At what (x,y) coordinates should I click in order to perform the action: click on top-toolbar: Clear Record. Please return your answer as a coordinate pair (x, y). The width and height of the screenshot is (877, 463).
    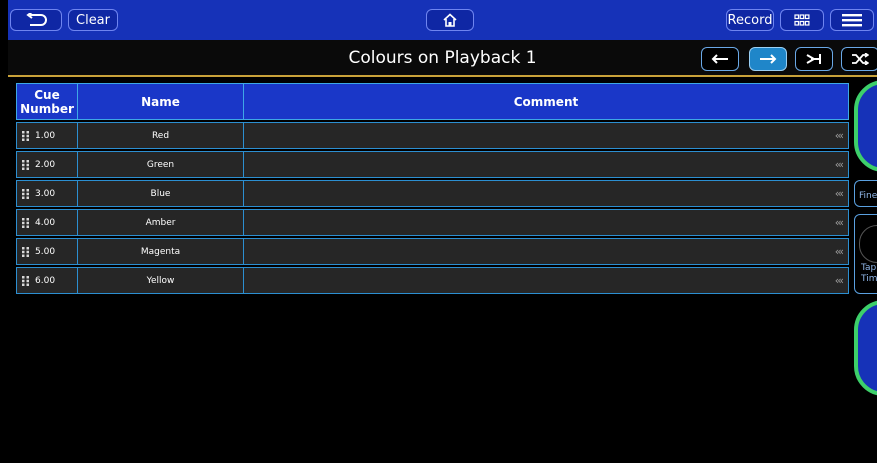
    Looking at the image, I should click on (442, 20).